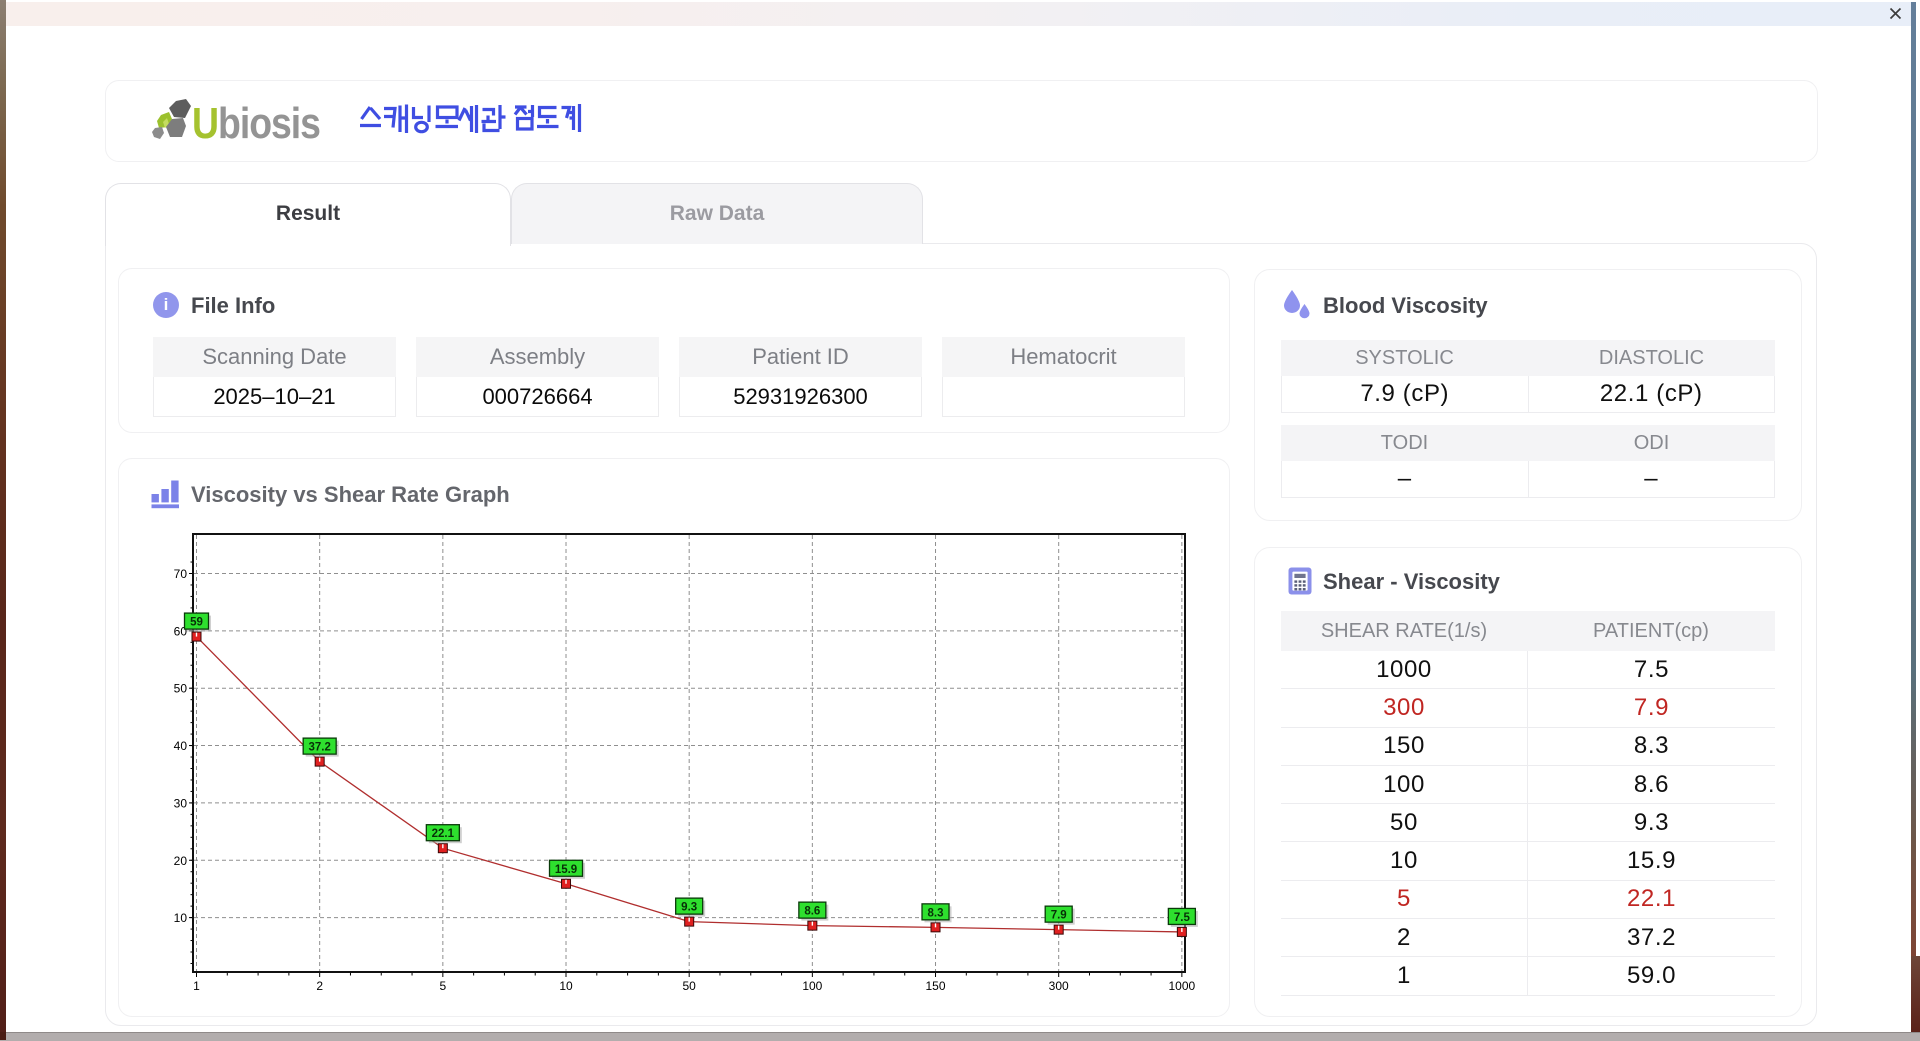  What do you see at coordinates (1182, 918) in the screenshot?
I see `svg-text: 7.5` at bounding box center [1182, 918].